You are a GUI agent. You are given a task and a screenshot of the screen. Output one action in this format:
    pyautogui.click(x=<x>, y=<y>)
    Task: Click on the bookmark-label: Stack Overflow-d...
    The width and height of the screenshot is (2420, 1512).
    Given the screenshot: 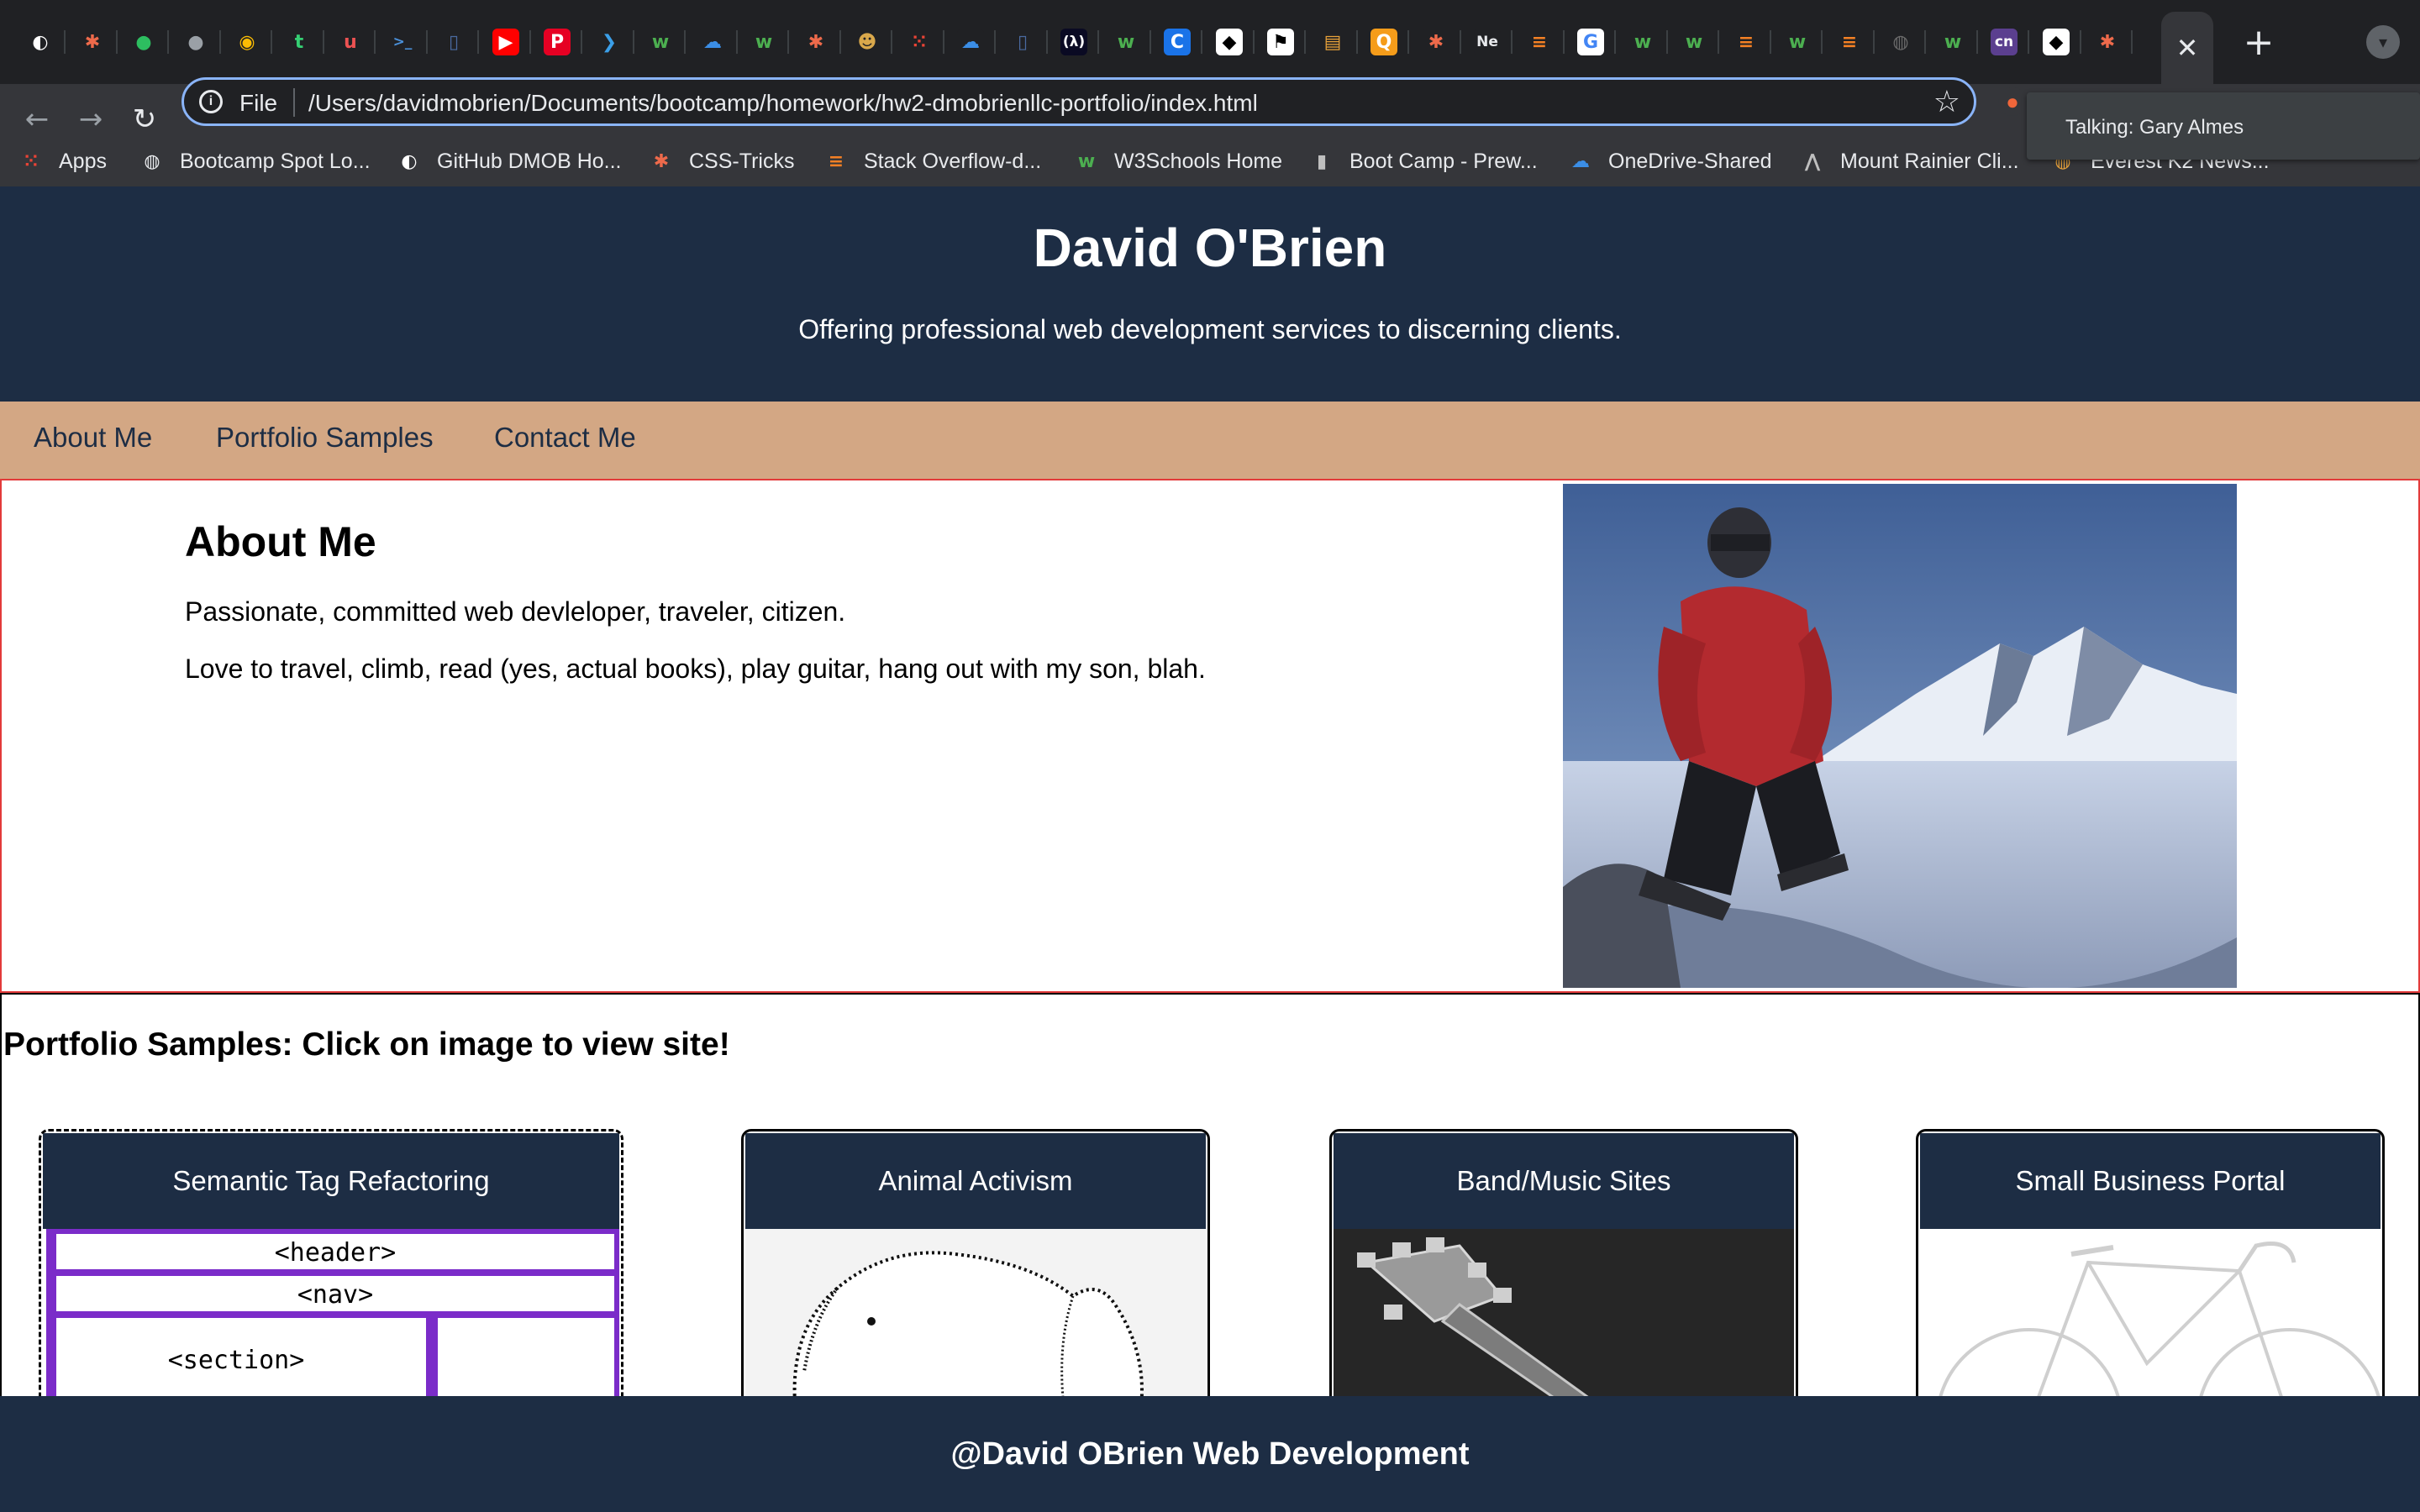 What is the action you would take?
    pyautogui.click(x=953, y=161)
    